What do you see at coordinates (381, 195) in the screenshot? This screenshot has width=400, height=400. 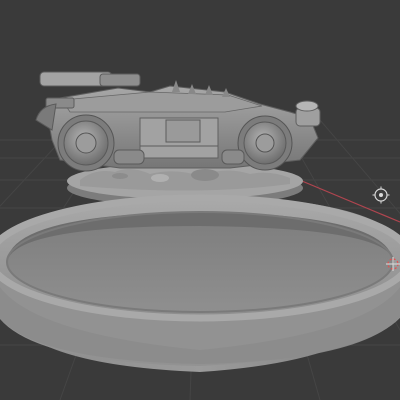 I see `view-rotate-gizmo-icon` at bounding box center [381, 195].